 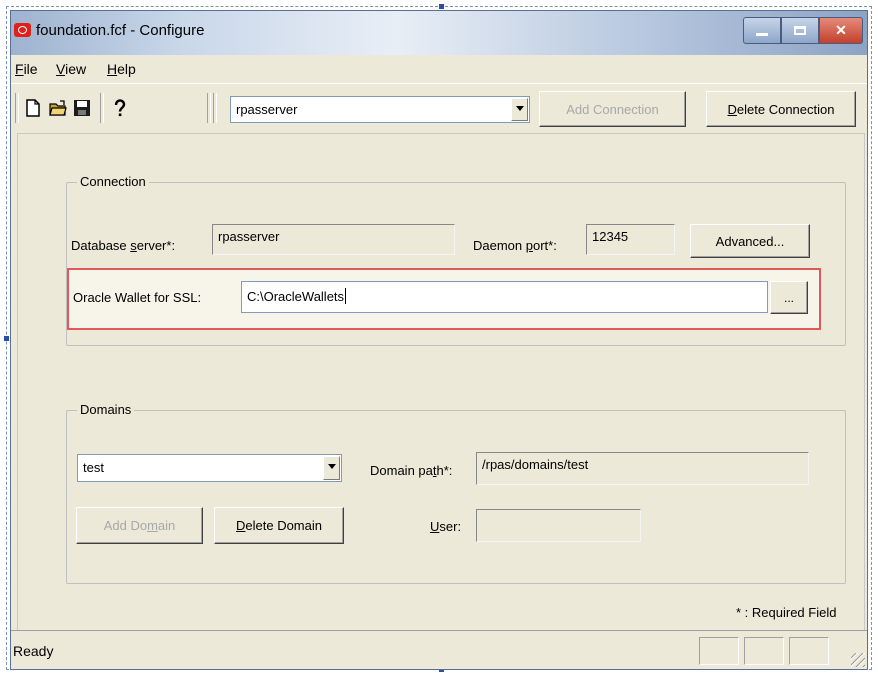 I want to click on text-caret, so click(x=346, y=296).